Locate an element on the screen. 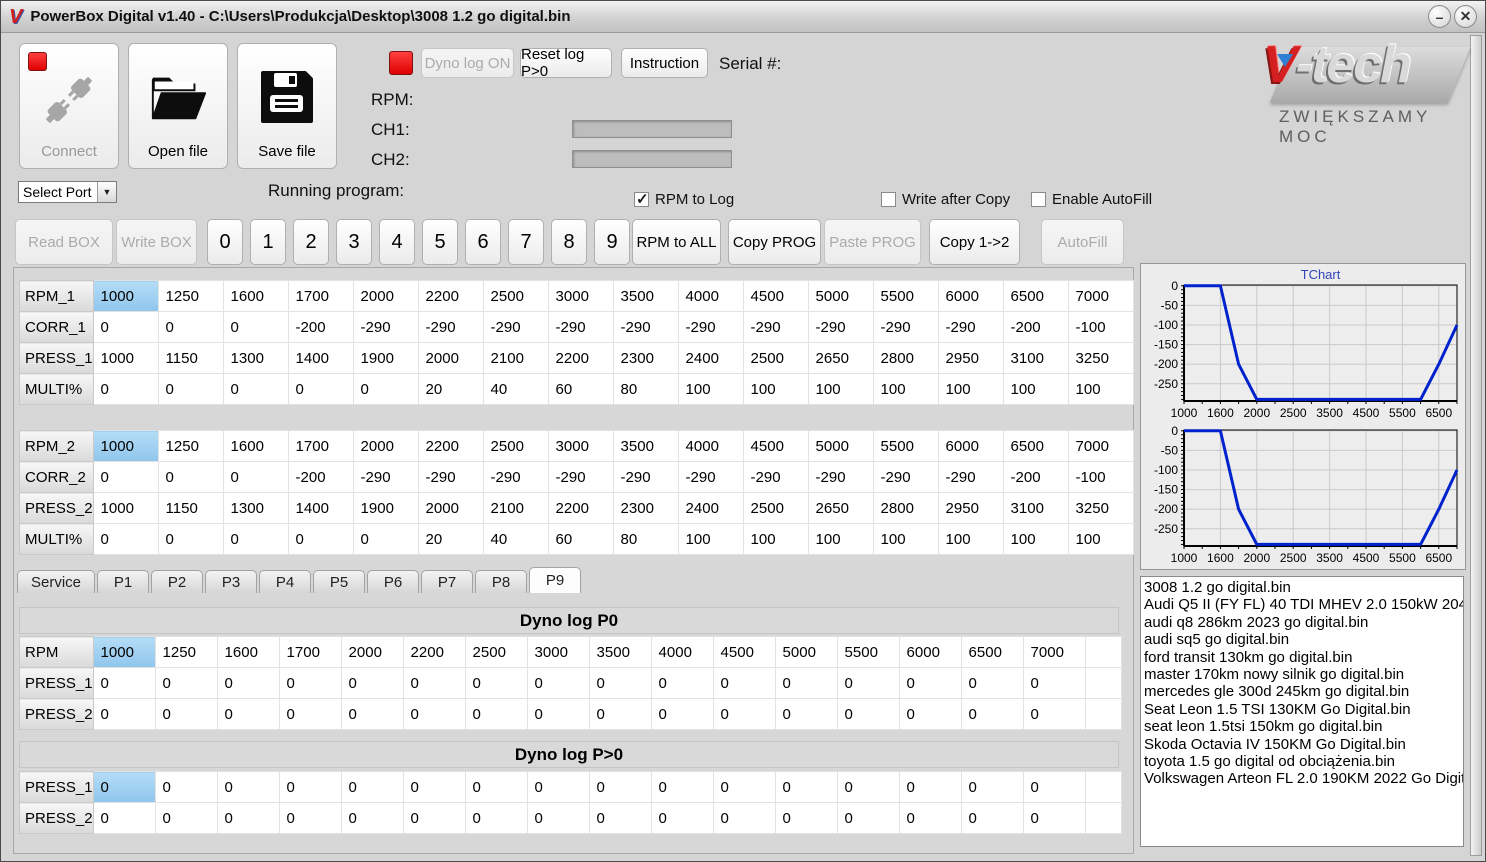 The width and height of the screenshot is (1486, 862). tab-p3: P3 is located at coordinates (231, 581).